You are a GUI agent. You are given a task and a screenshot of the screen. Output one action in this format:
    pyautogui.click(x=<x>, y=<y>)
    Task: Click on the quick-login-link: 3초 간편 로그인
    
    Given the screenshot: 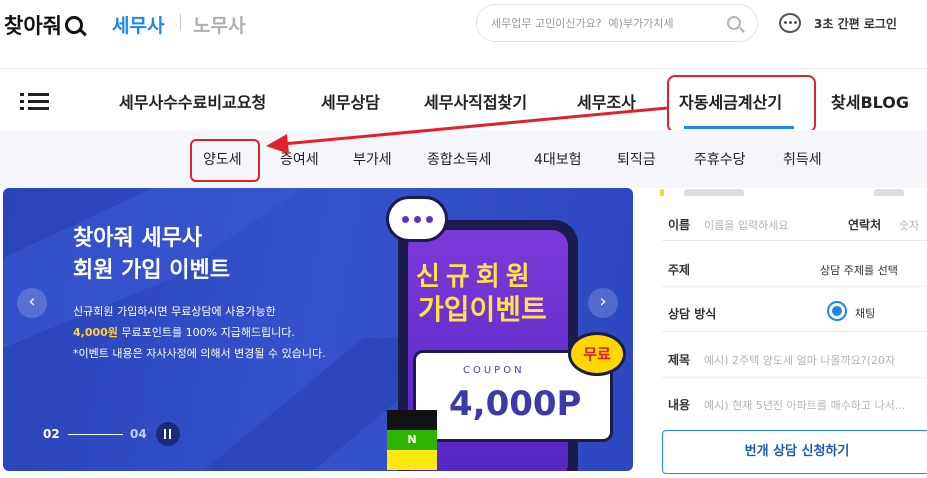 What is the action you would take?
    pyautogui.click(x=855, y=23)
    